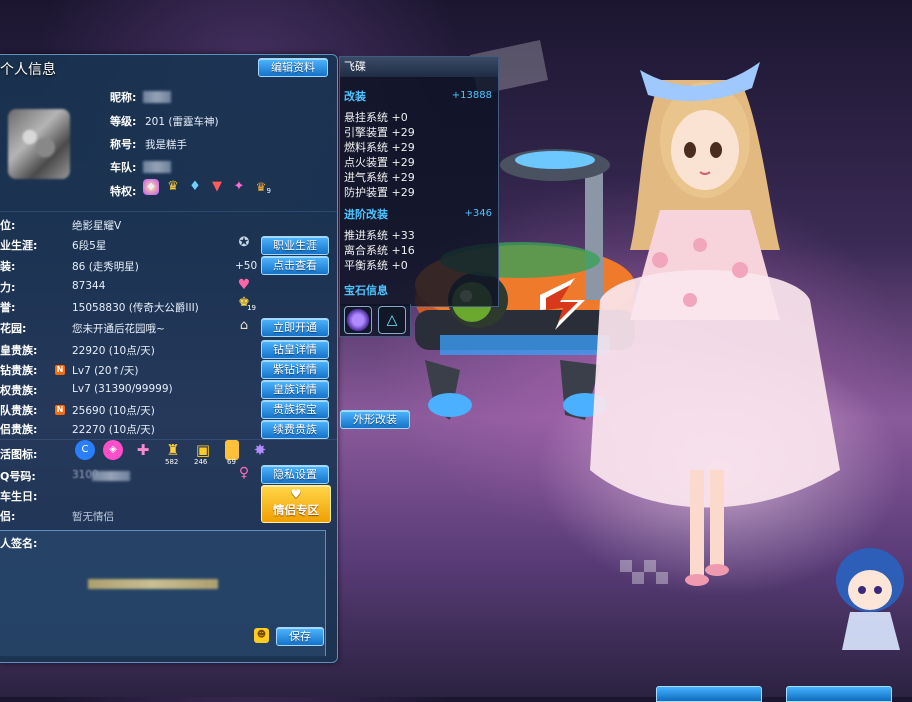  I want to click on purple-shield-icon: ✸, so click(260, 450).